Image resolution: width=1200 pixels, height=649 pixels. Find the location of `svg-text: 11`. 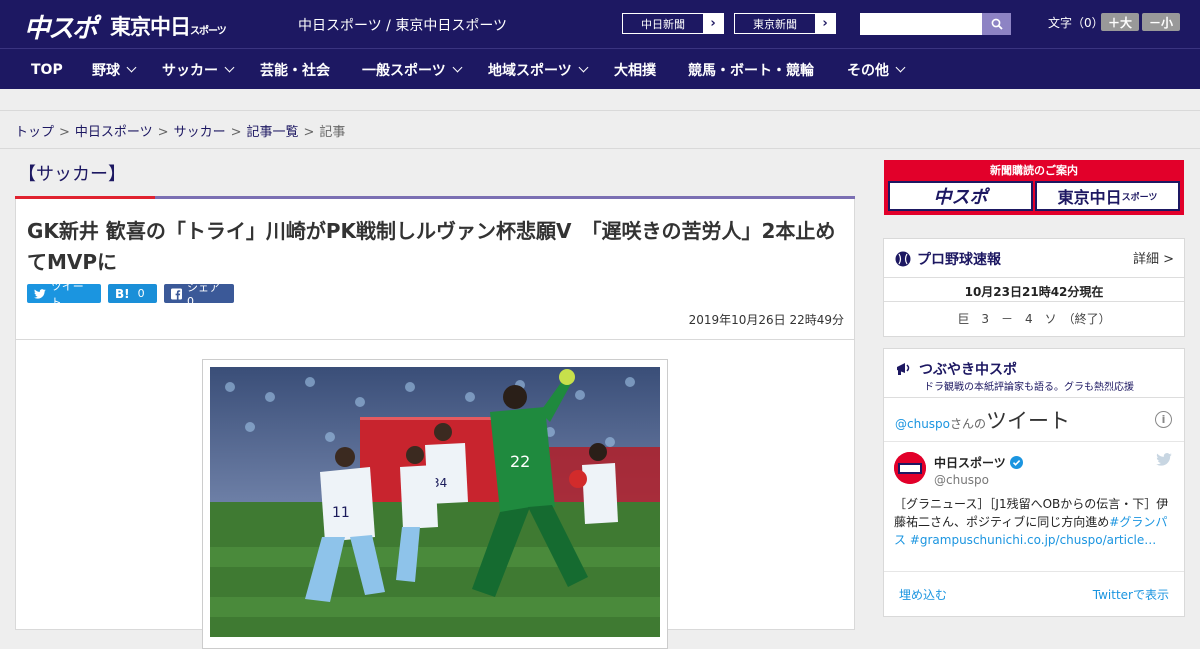

svg-text: 11 is located at coordinates (341, 513).